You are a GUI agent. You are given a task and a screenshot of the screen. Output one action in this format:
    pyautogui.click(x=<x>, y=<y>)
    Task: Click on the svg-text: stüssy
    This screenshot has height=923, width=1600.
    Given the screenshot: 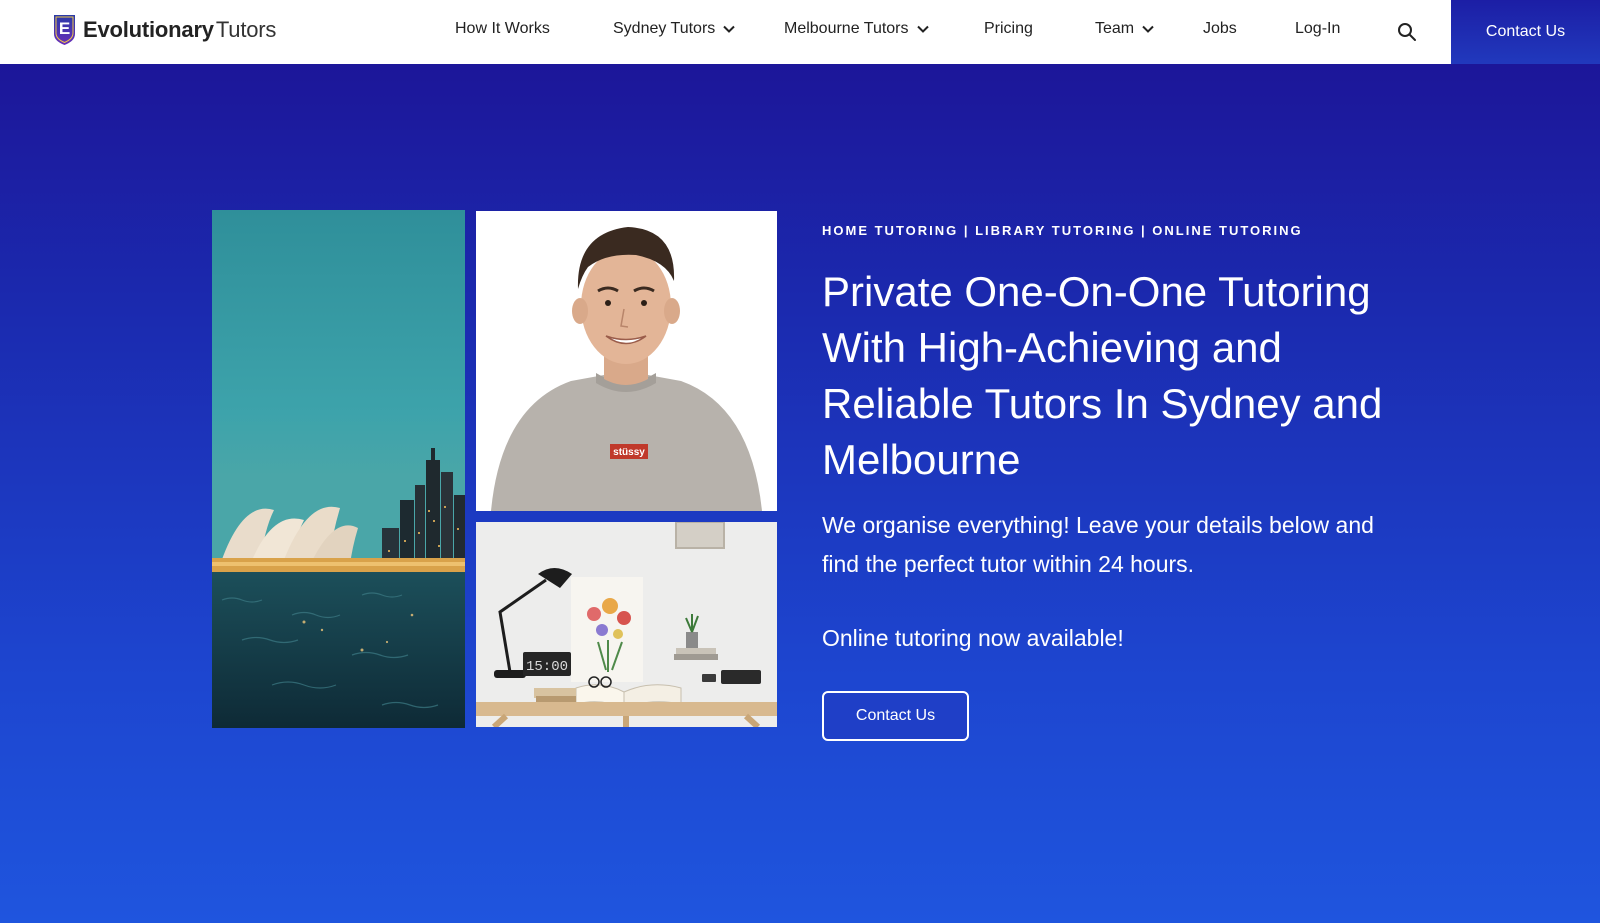 What is the action you would take?
    pyautogui.click(x=629, y=452)
    